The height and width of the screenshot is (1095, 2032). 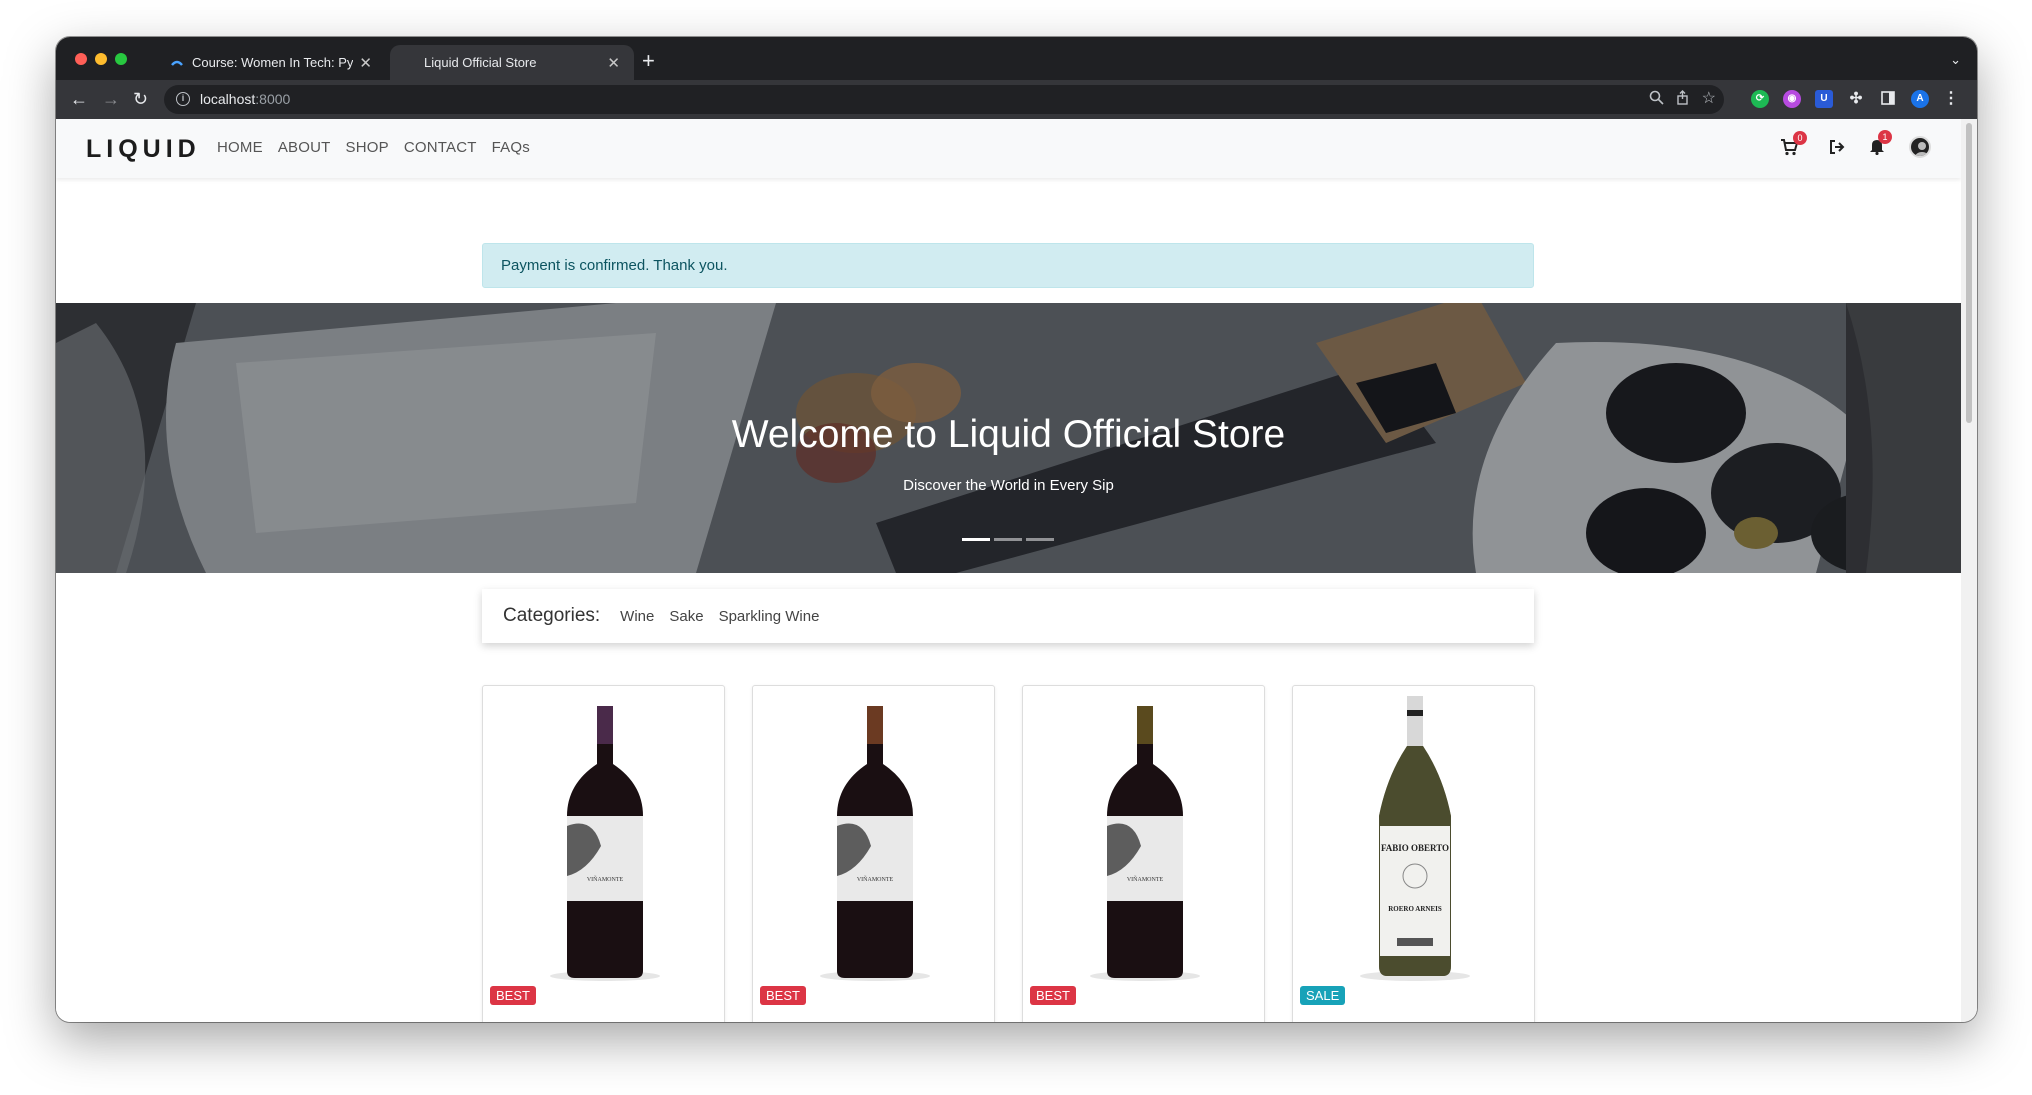 What do you see at coordinates (1682, 99) in the screenshot?
I see `share-icon` at bounding box center [1682, 99].